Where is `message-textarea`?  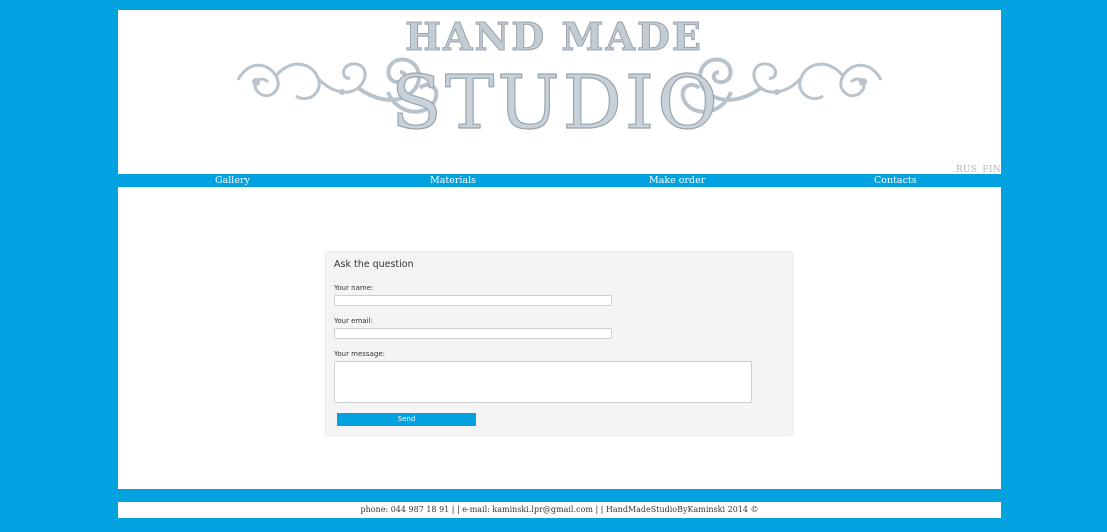 message-textarea is located at coordinates (543, 382).